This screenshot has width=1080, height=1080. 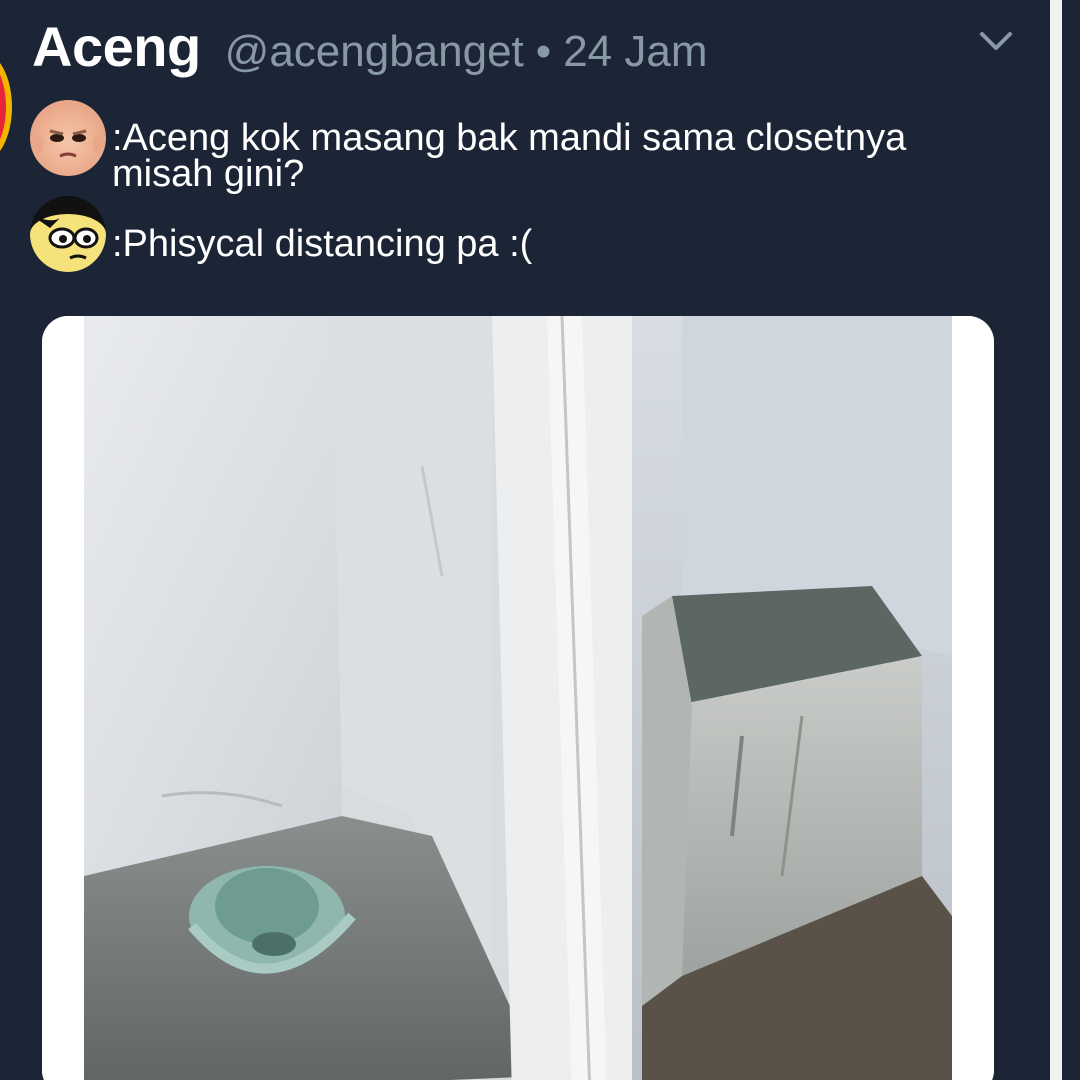 What do you see at coordinates (68, 138) in the screenshot?
I see `boss-baby-avatar-icon` at bounding box center [68, 138].